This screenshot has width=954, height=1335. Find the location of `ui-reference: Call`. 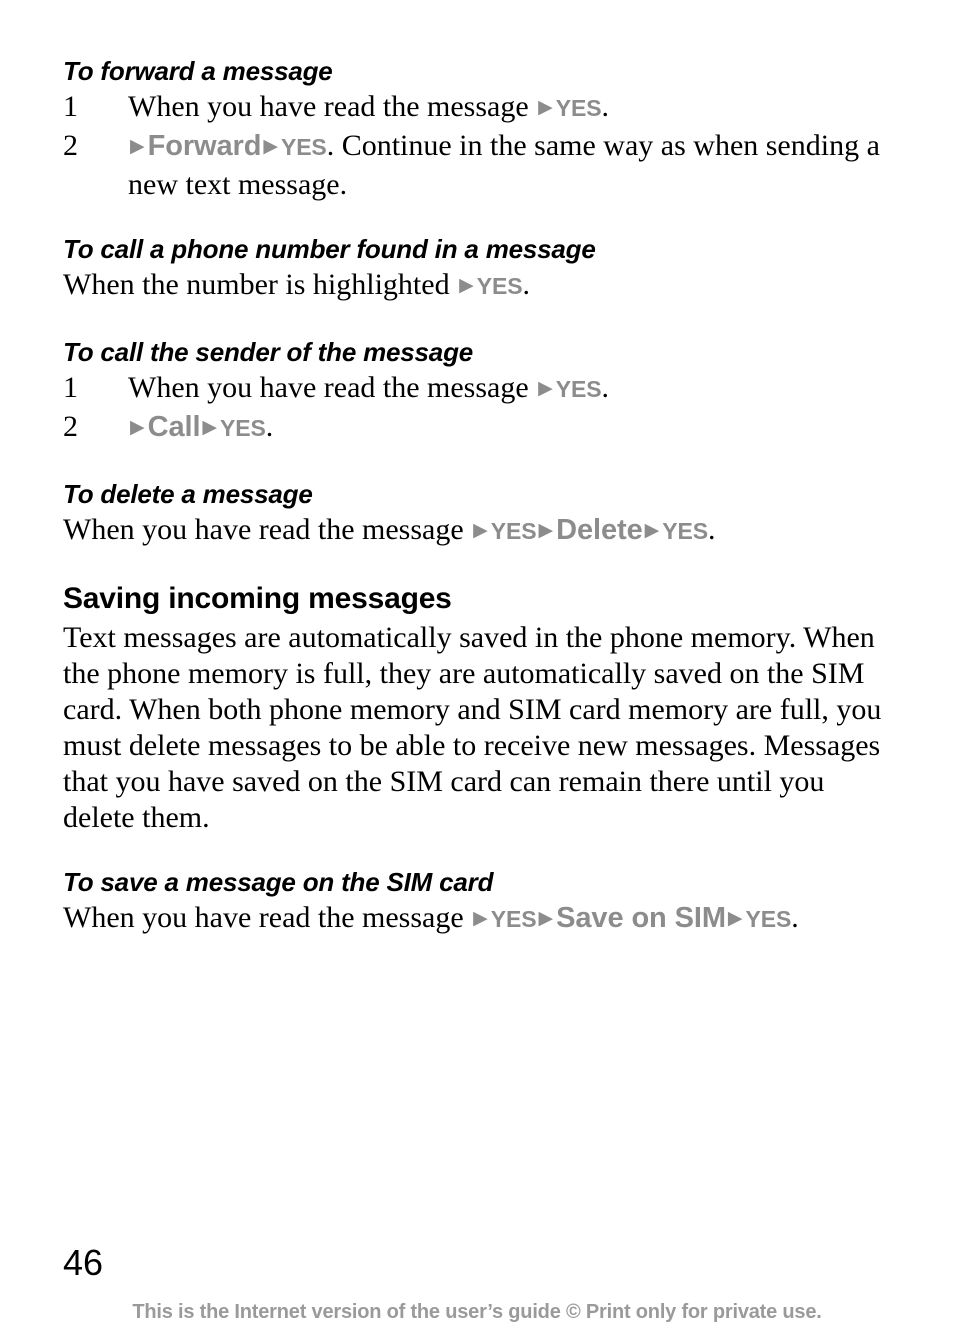

ui-reference: Call is located at coordinates (174, 427).